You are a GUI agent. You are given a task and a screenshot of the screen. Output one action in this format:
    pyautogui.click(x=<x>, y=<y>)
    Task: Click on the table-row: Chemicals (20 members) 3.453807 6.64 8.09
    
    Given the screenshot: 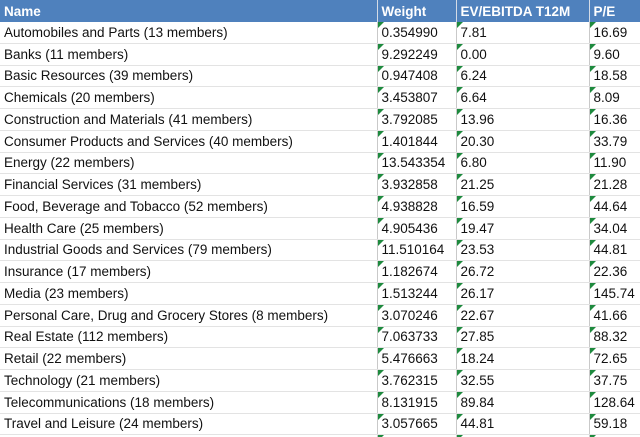 What is the action you would take?
    pyautogui.click(x=320, y=97)
    